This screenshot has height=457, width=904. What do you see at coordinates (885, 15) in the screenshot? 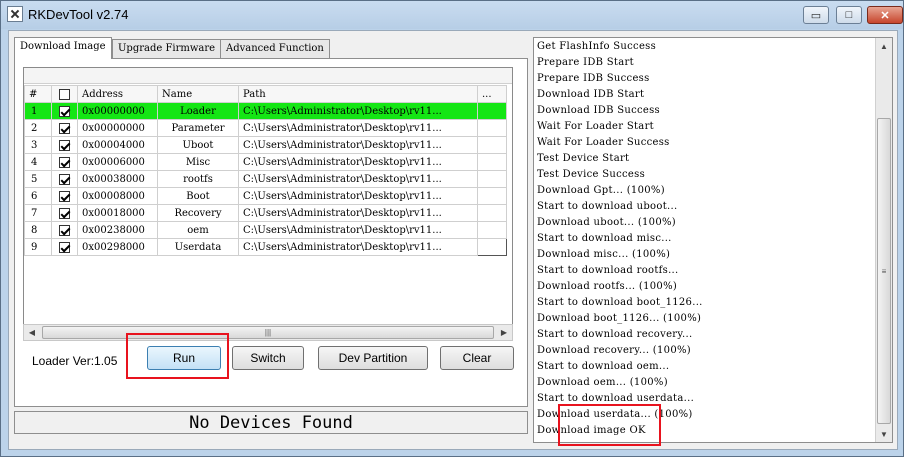
I see `close-button: ✕` at bounding box center [885, 15].